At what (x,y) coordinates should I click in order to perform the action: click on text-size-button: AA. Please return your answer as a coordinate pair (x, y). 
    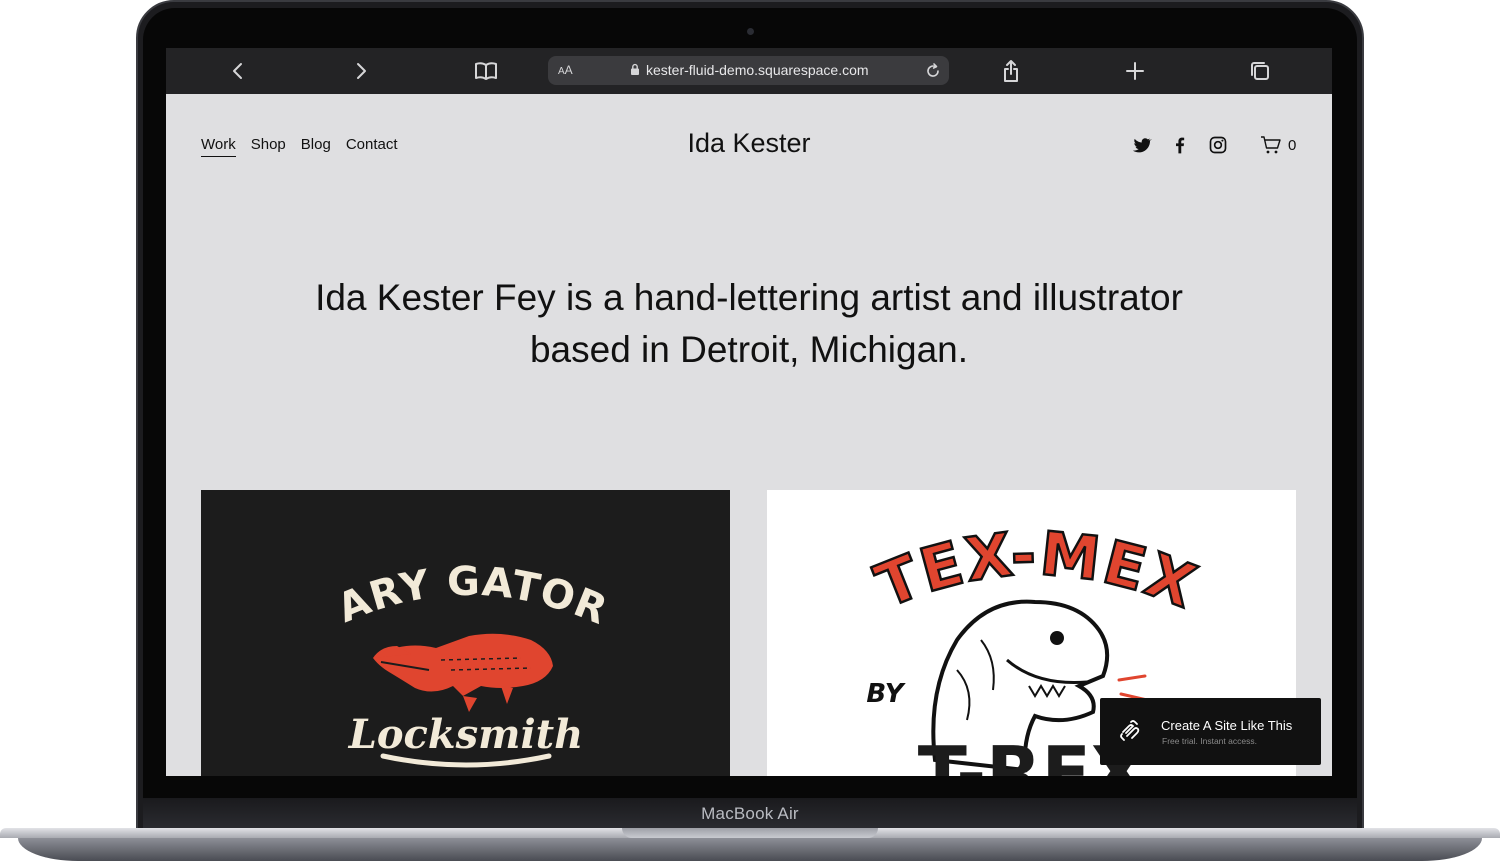
    Looking at the image, I should click on (565, 70).